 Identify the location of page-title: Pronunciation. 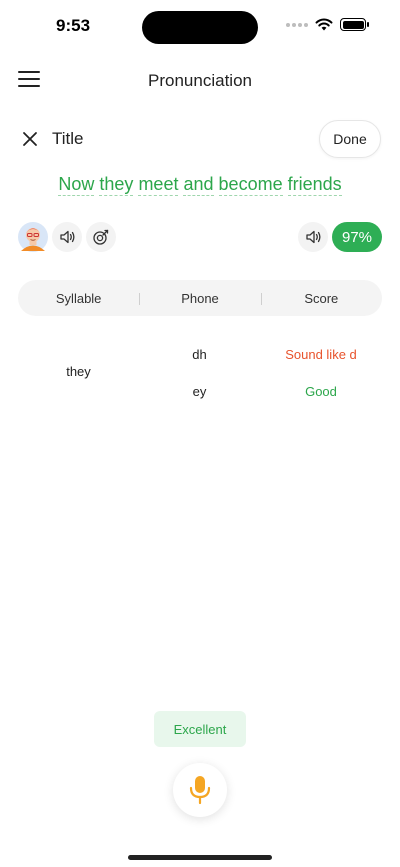
(200, 80).